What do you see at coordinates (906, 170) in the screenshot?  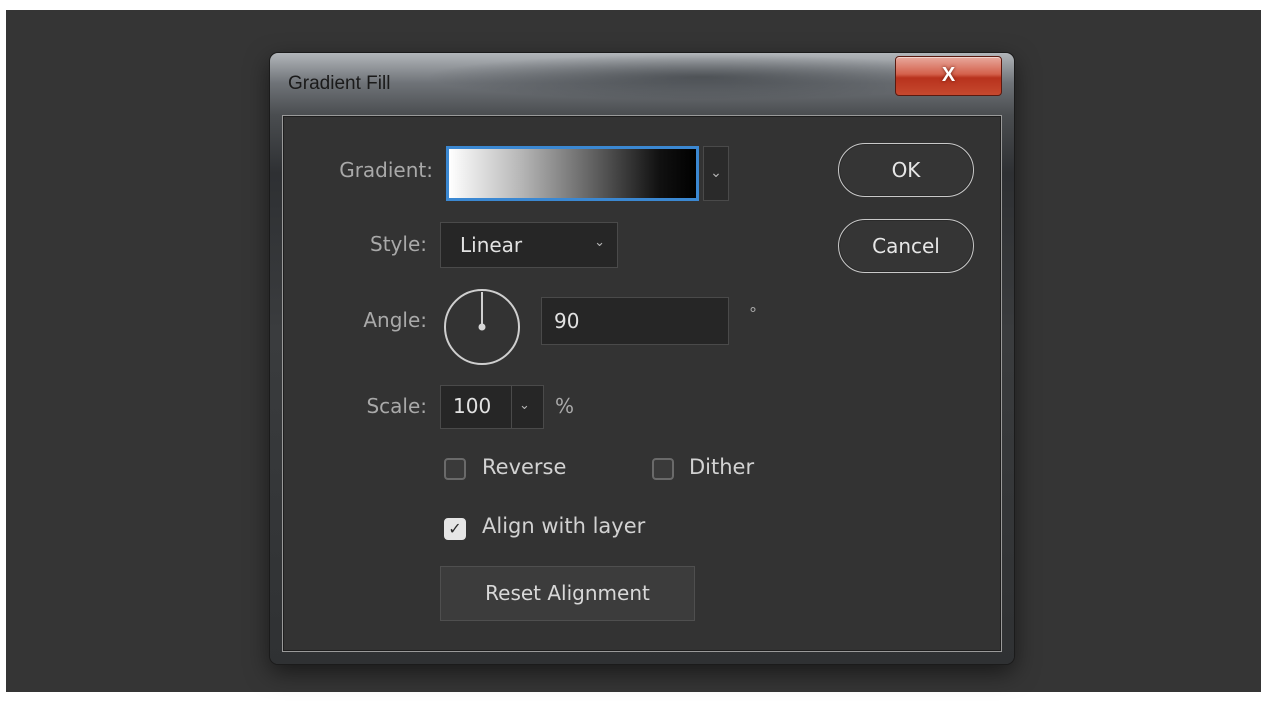 I see `ok-button: OK` at bounding box center [906, 170].